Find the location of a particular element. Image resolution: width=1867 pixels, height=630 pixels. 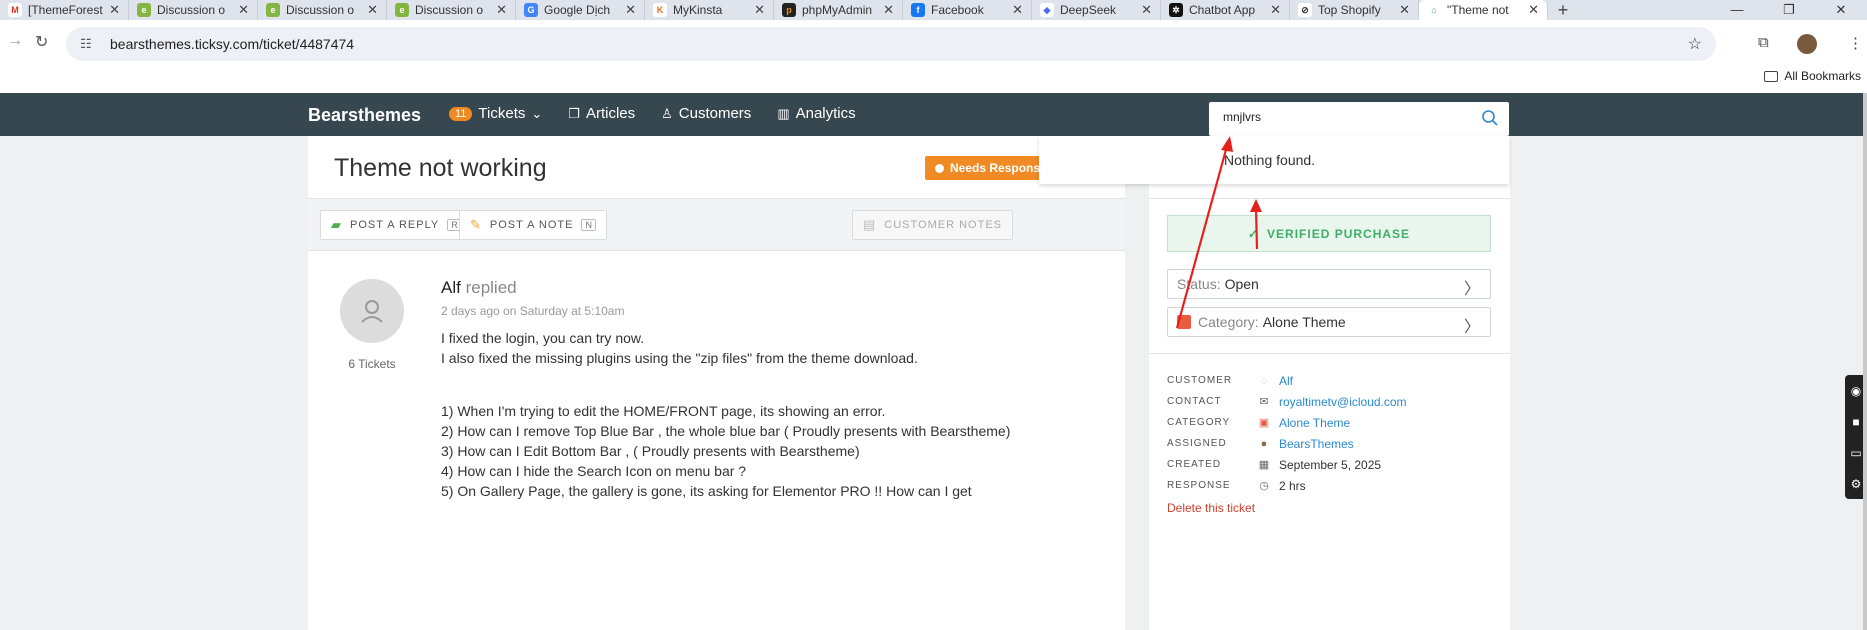

nav-analytics: ▥ Analytics is located at coordinates (816, 113).